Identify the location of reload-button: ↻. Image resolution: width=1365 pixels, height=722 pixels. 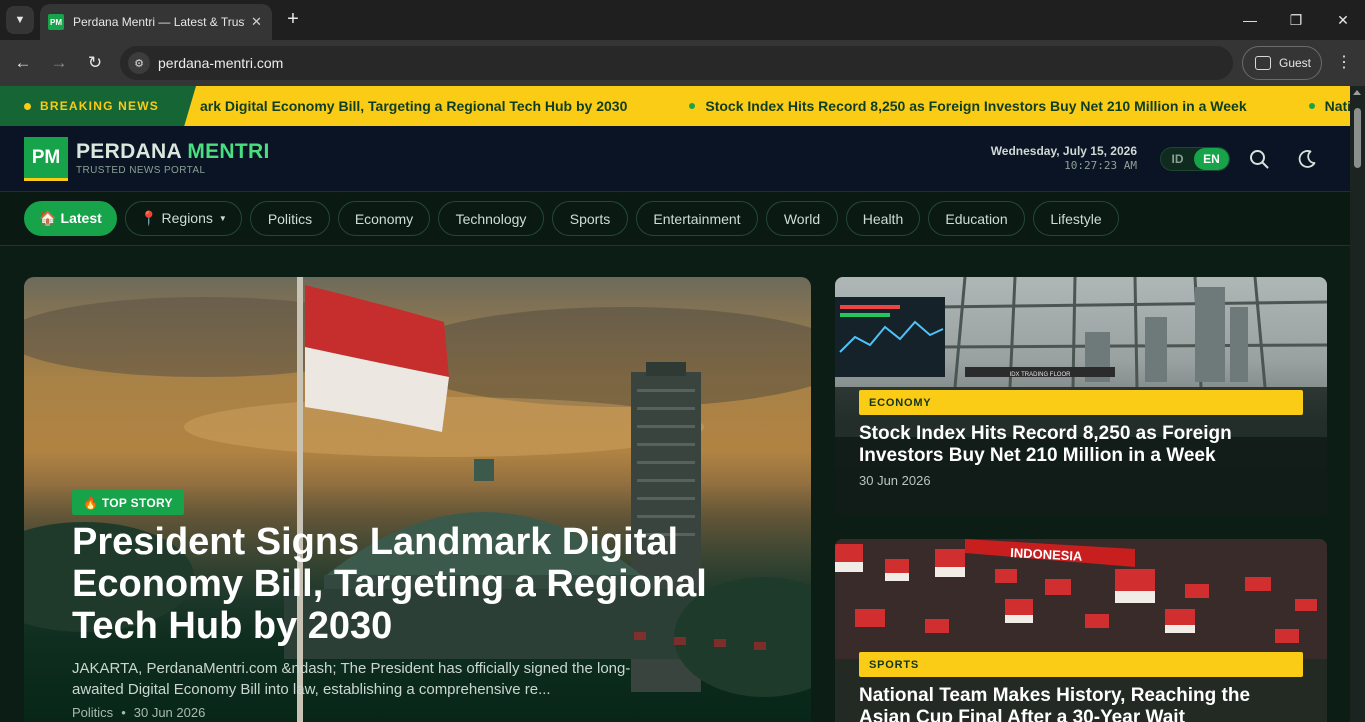
(95, 63).